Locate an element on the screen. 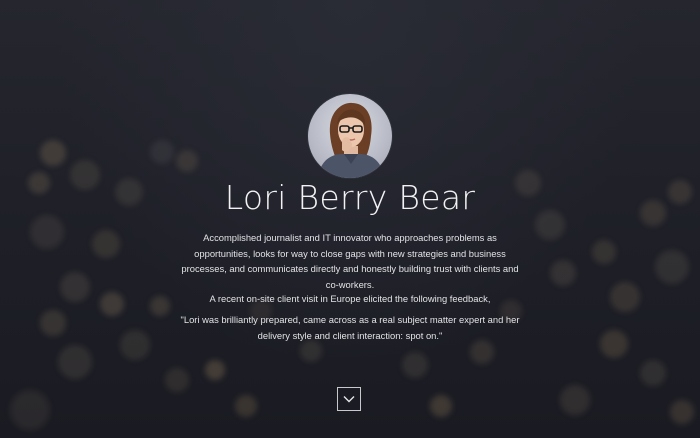 The width and height of the screenshot is (700, 438). avatar is located at coordinates (350, 136).